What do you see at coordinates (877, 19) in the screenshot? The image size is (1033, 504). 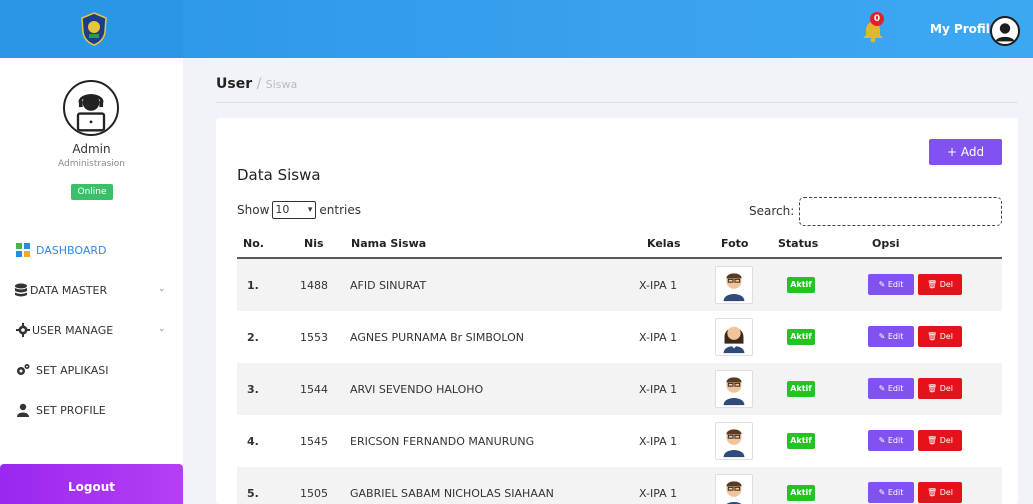 I see `notification-badge: 0` at bounding box center [877, 19].